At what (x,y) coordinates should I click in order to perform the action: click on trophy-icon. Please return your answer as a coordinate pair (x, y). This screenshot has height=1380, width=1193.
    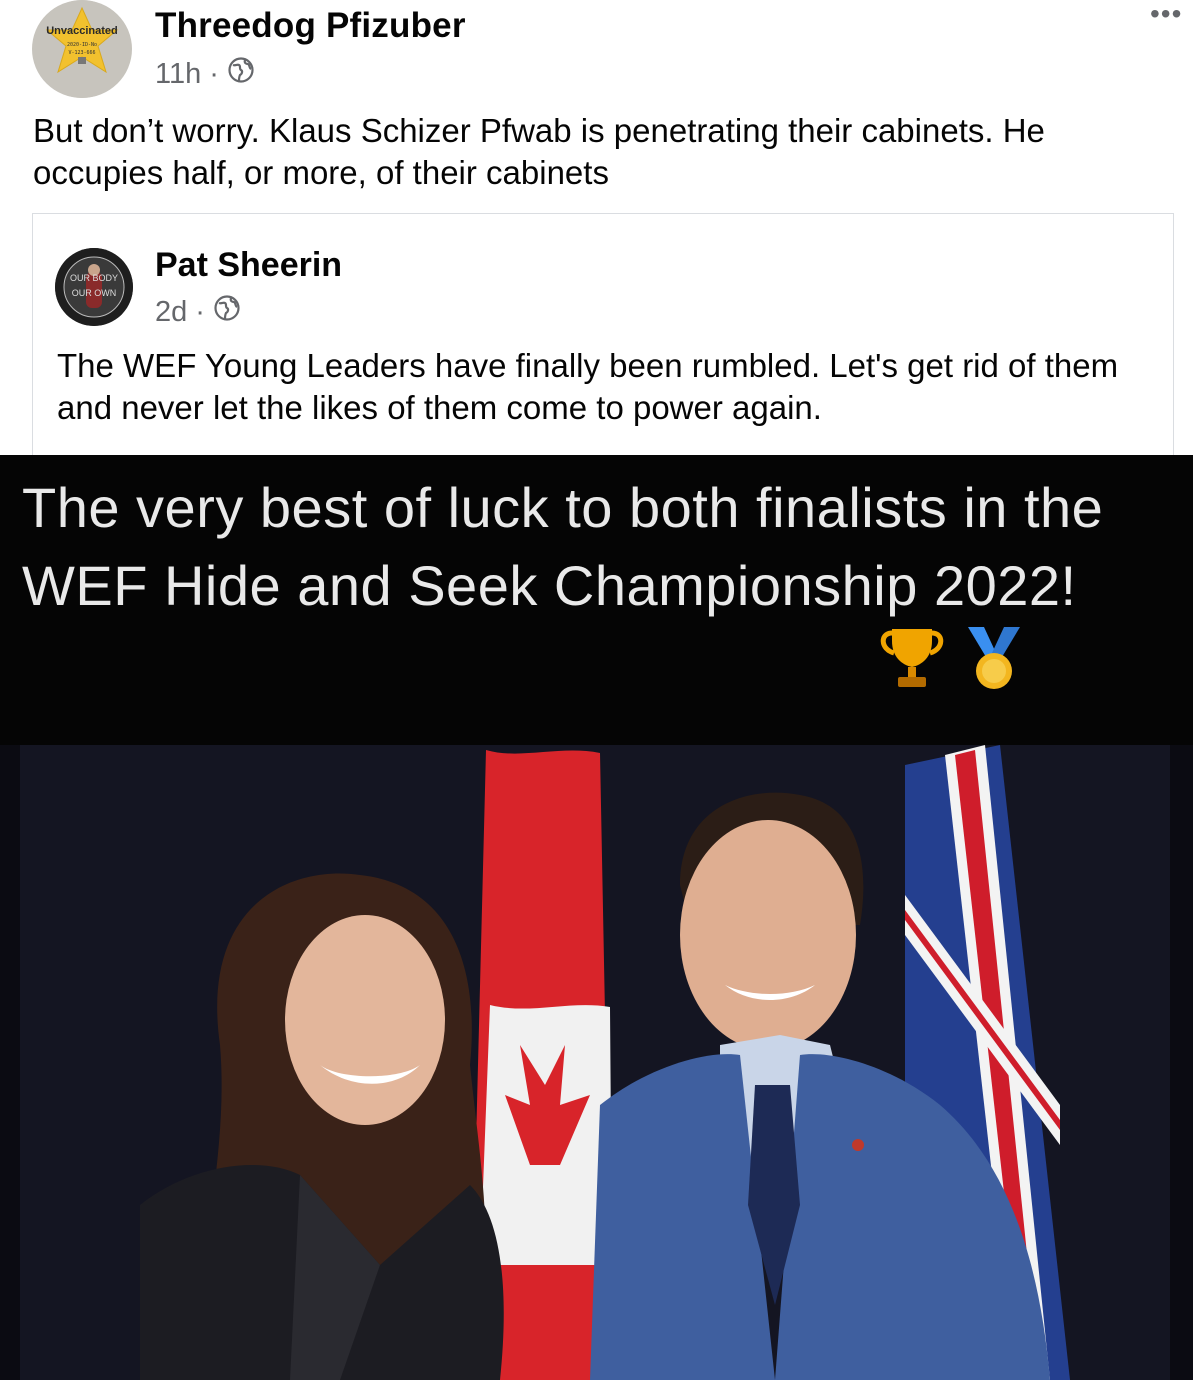
    Looking at the image, I should click on (912, 658).